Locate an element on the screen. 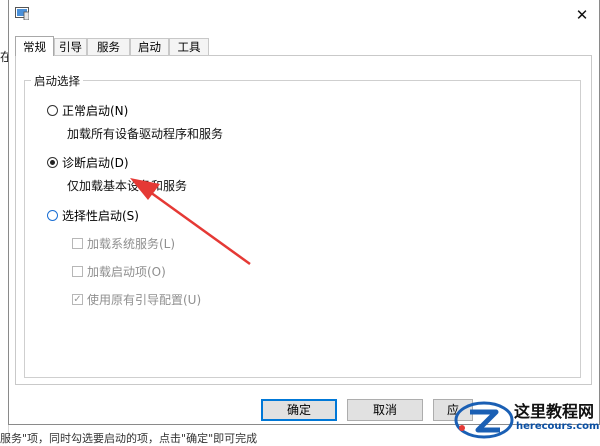 This screenshot has height=446, width=600. tab-startup: 启动 is located at coordinates (149, 46).